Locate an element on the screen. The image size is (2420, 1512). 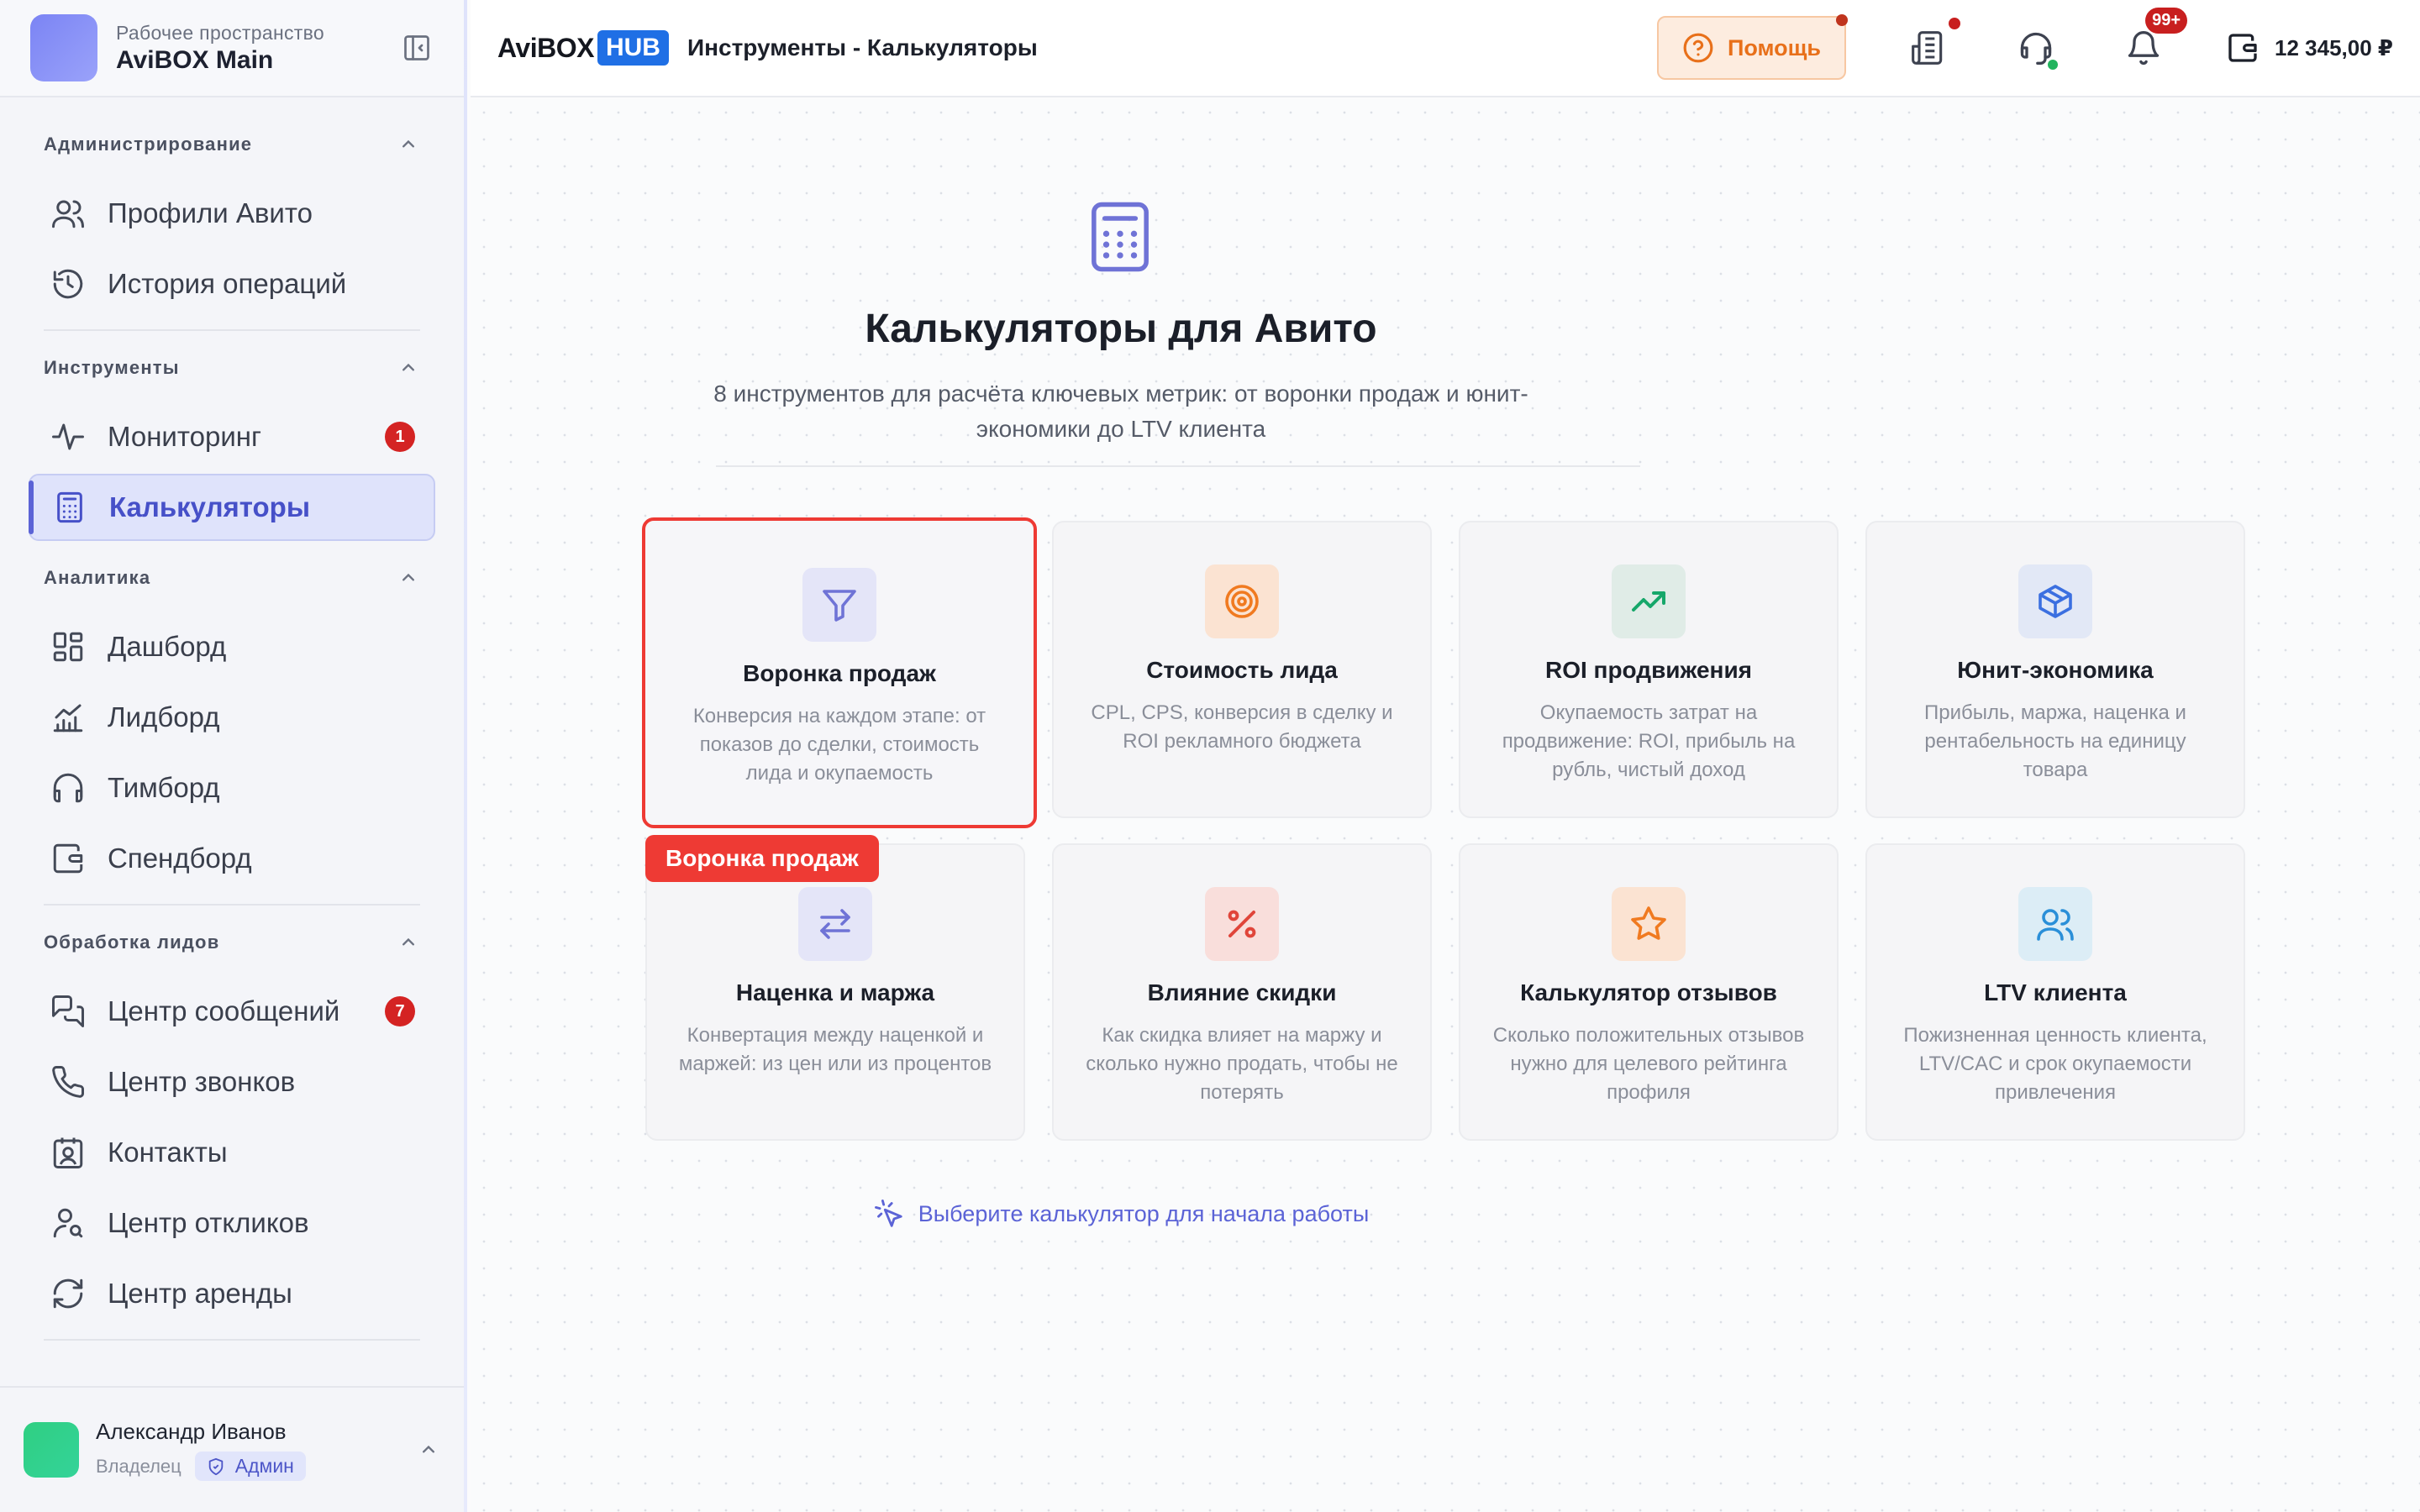
breadcrumb: Инструменты - Калькуляторы is located at coordinates (863, 47).